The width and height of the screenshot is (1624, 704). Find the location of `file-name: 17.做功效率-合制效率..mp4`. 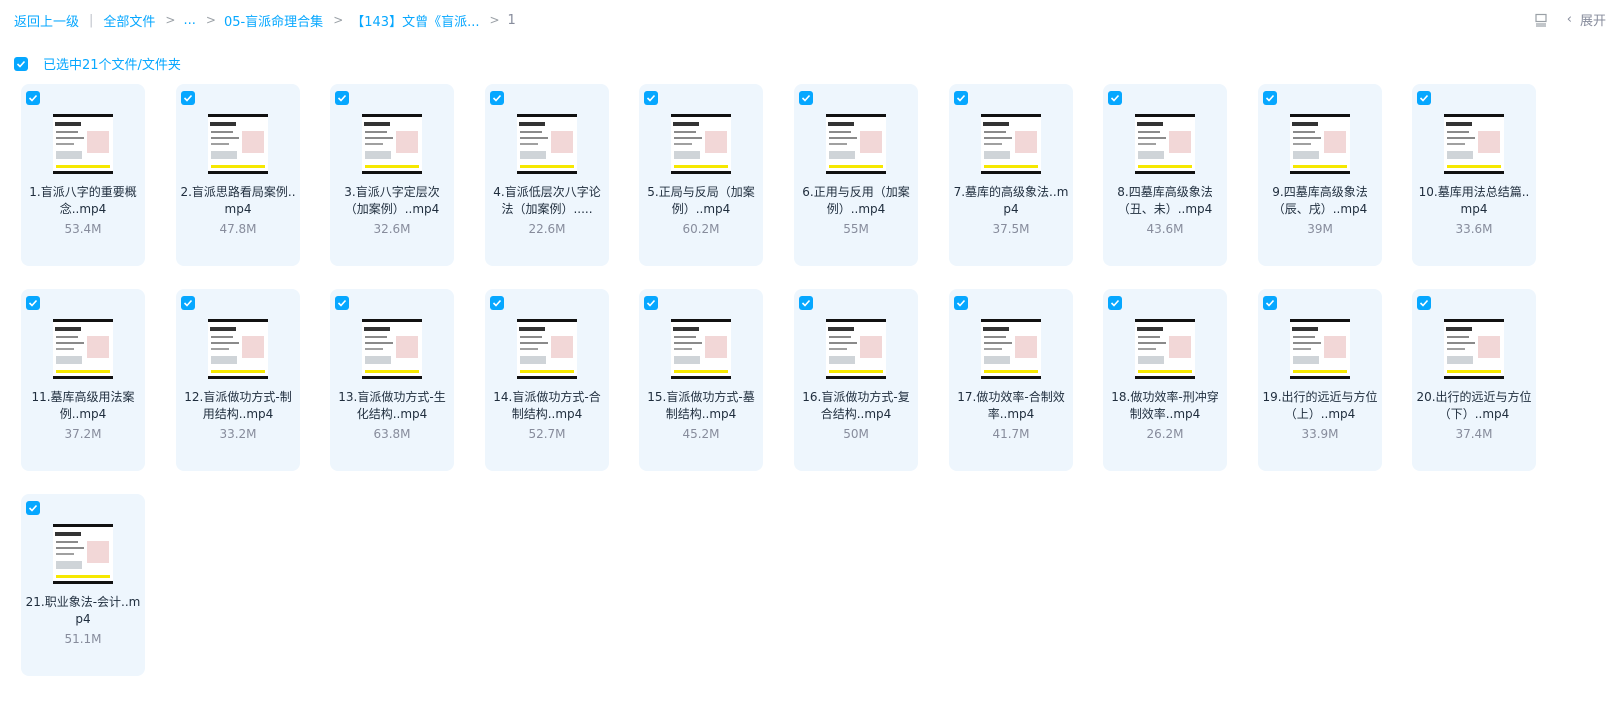

file-name: 17.做功效率-合制效率..mp4 is located at coordinates (1011, 405).